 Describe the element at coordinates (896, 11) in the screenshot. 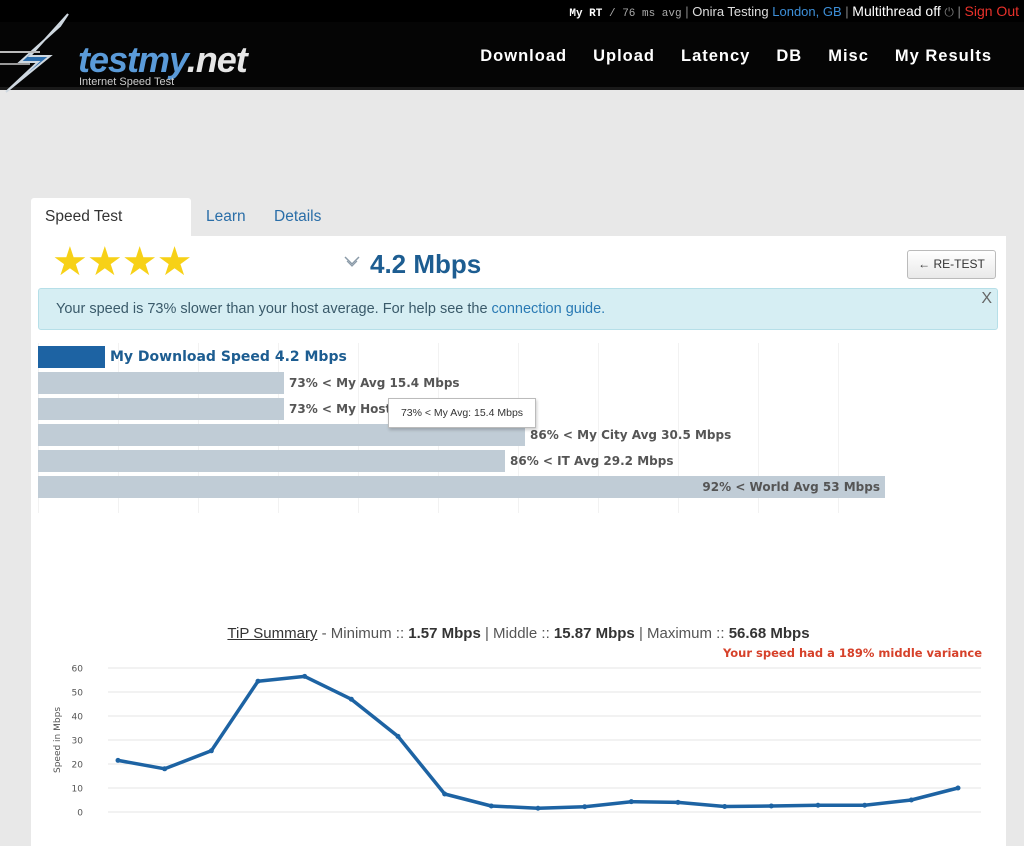

I see `multithread-toggle: Multithread off` at that location.